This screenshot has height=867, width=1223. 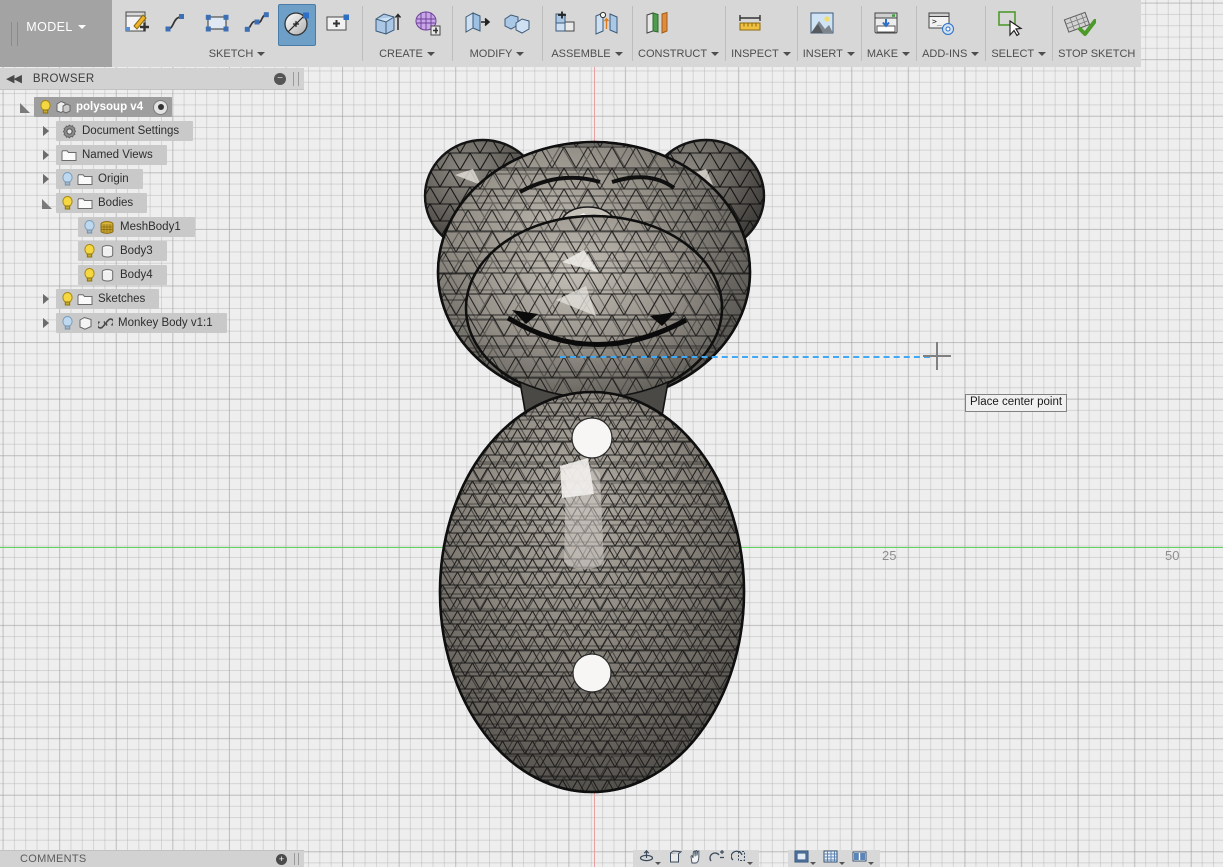 I want to click on tree-node-pill: Document Settings, so click(x=125, y=131).